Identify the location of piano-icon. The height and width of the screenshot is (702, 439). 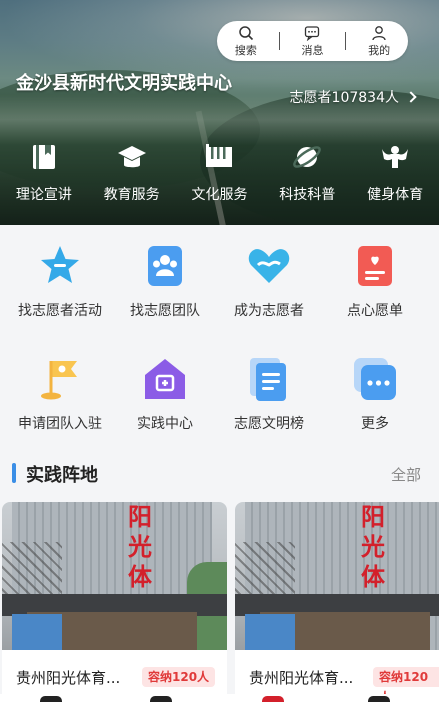
(219, 155).